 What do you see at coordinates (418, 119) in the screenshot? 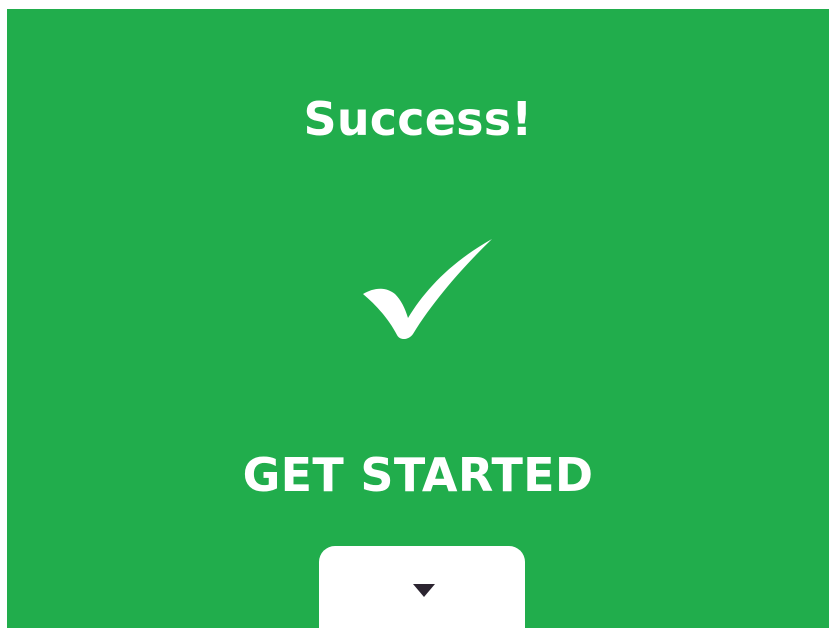
I see `success-title: Success!` at bounding box center [418, 119].